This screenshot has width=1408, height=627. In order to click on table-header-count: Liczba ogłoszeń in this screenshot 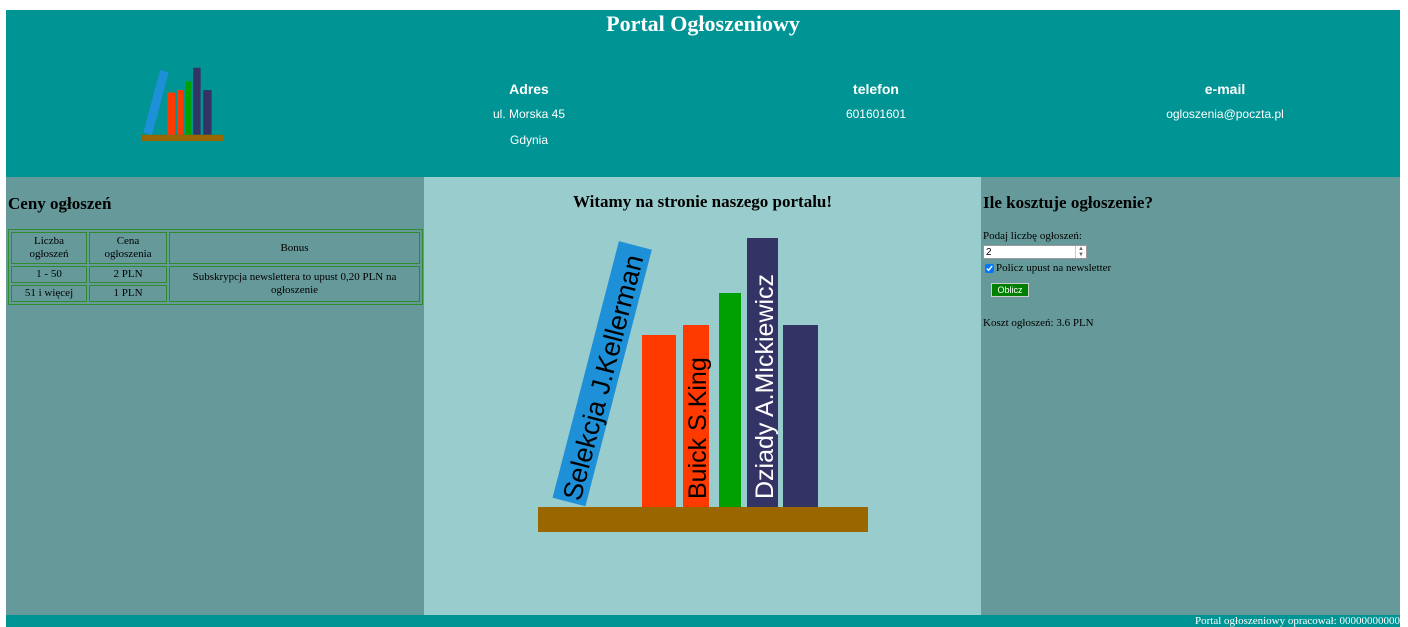, I will do `click(49, 248)`.